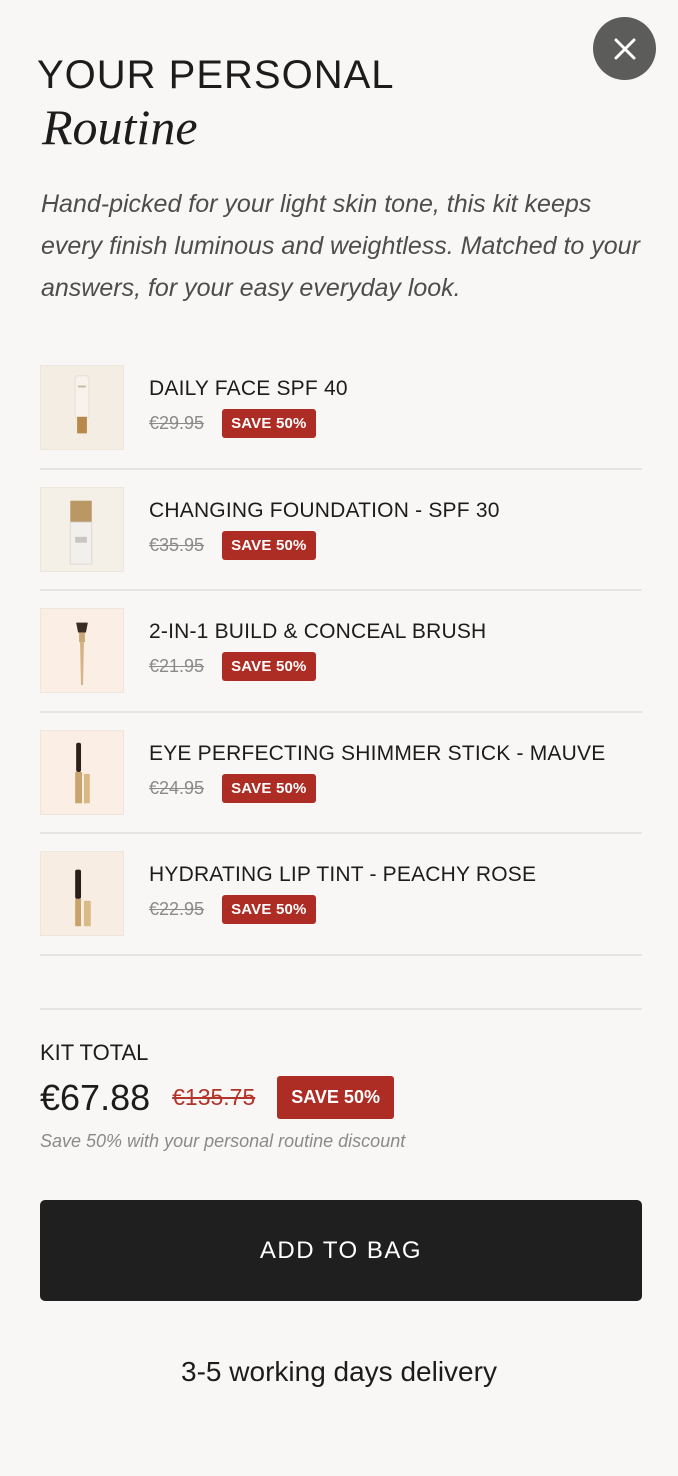 The height and width of the screenshot is (1476, 678). I want to click on kit-save-badge: SAVE 50%, so click(335, 1097).